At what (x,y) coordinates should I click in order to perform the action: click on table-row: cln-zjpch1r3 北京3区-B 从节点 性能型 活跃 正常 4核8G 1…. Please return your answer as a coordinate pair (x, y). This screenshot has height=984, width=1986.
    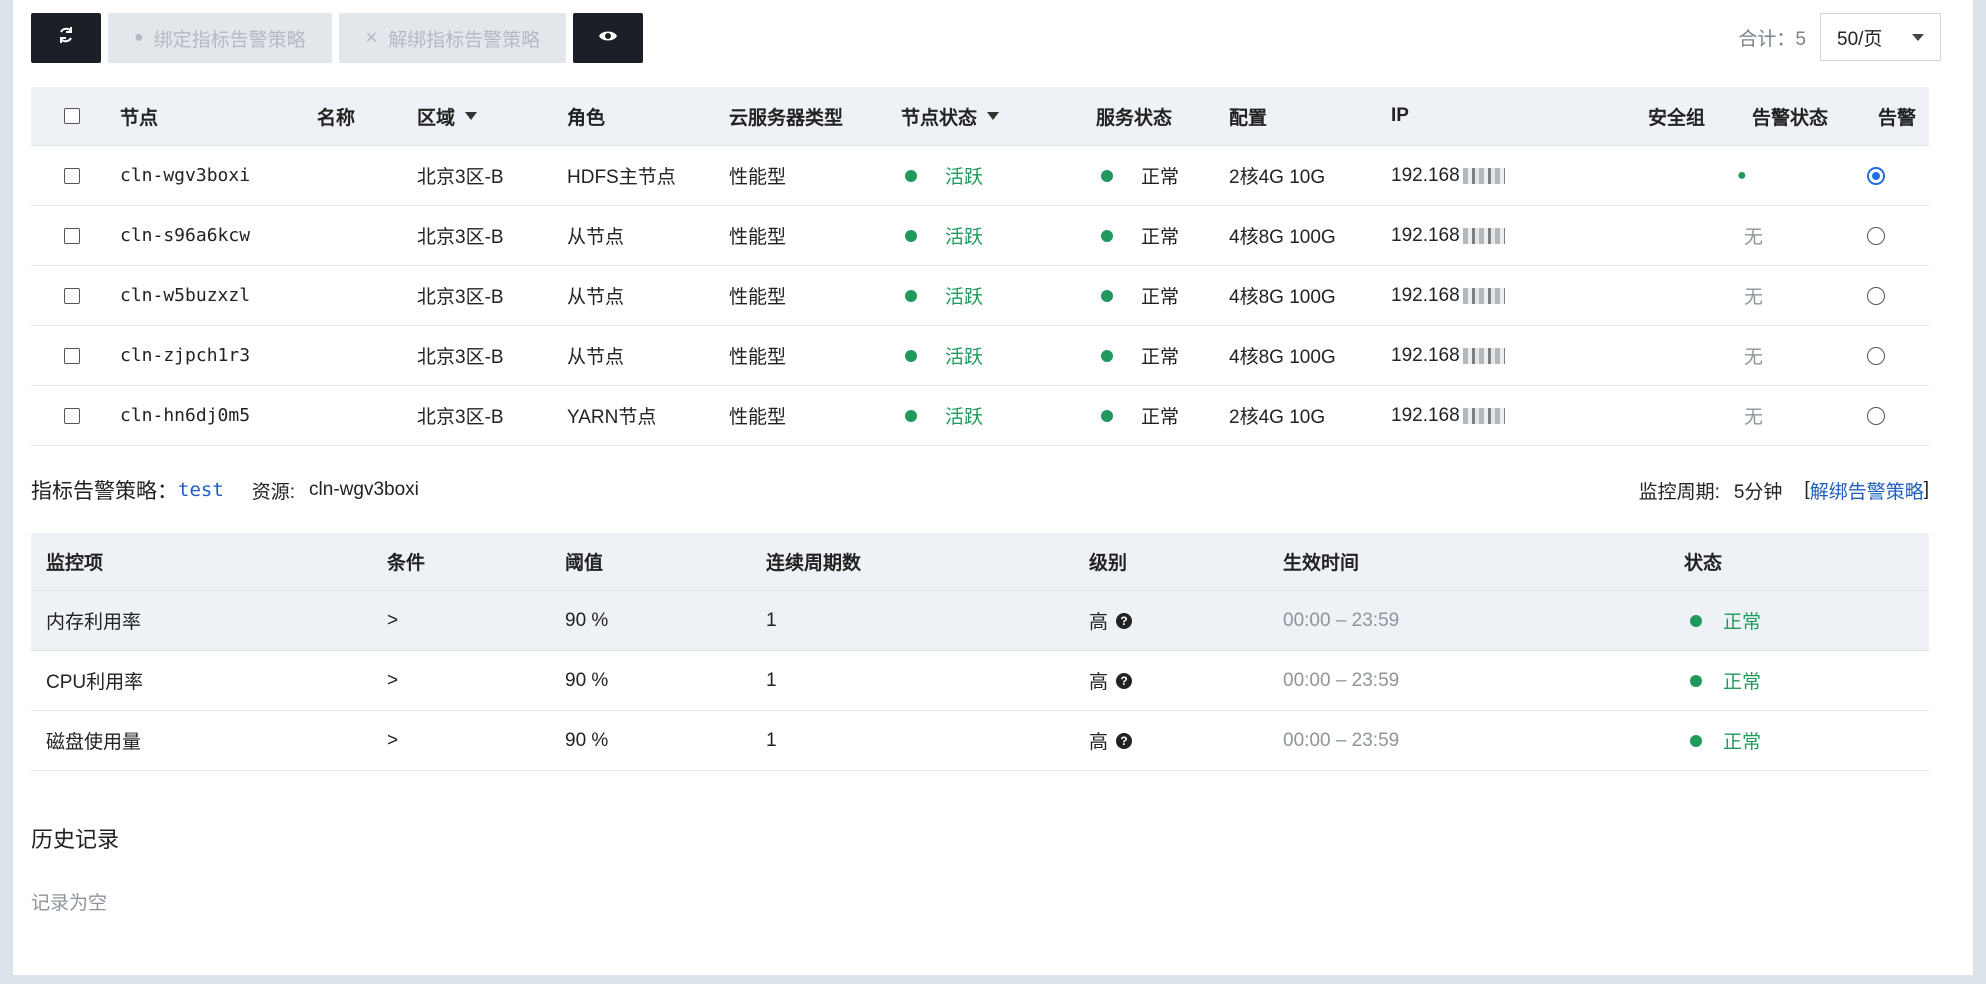
    Looking at the image, I should click on (980, 356).